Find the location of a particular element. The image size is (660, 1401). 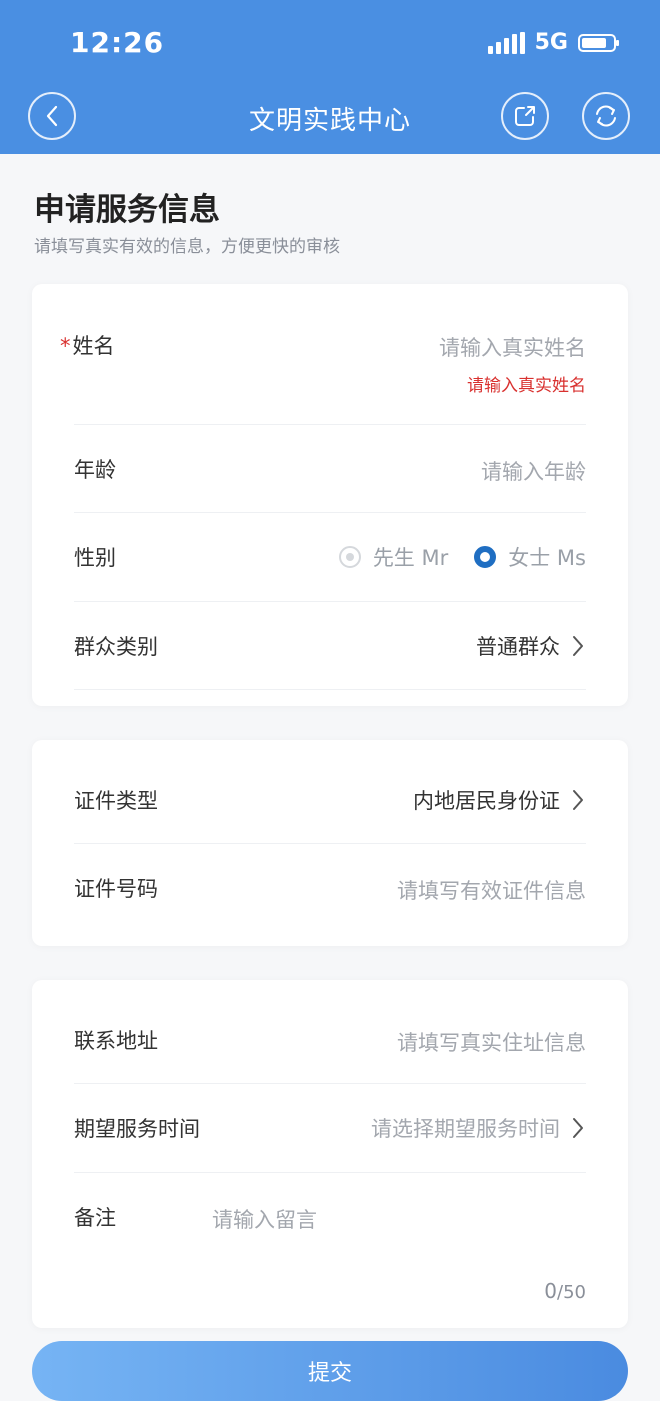

service-time-select: 请选择期望服务时间 is located at coordinates (478, 1128).